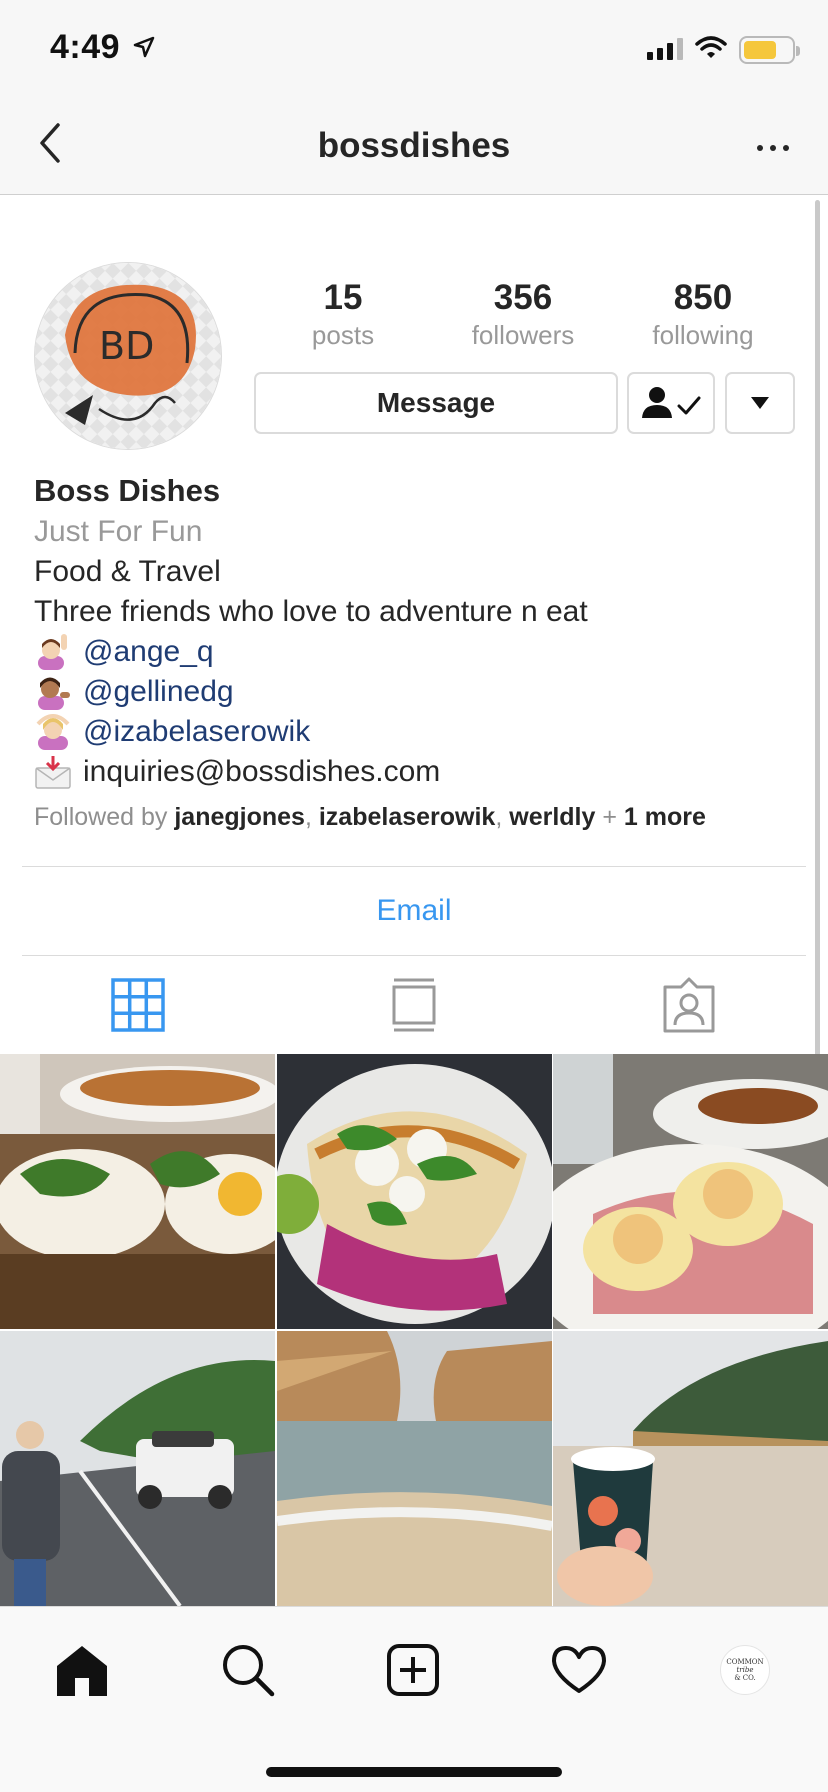  What do you see at coordinates (689, 1005) in the screenshot?
I see `tagged-icon` at bounding box center [689, 1005].